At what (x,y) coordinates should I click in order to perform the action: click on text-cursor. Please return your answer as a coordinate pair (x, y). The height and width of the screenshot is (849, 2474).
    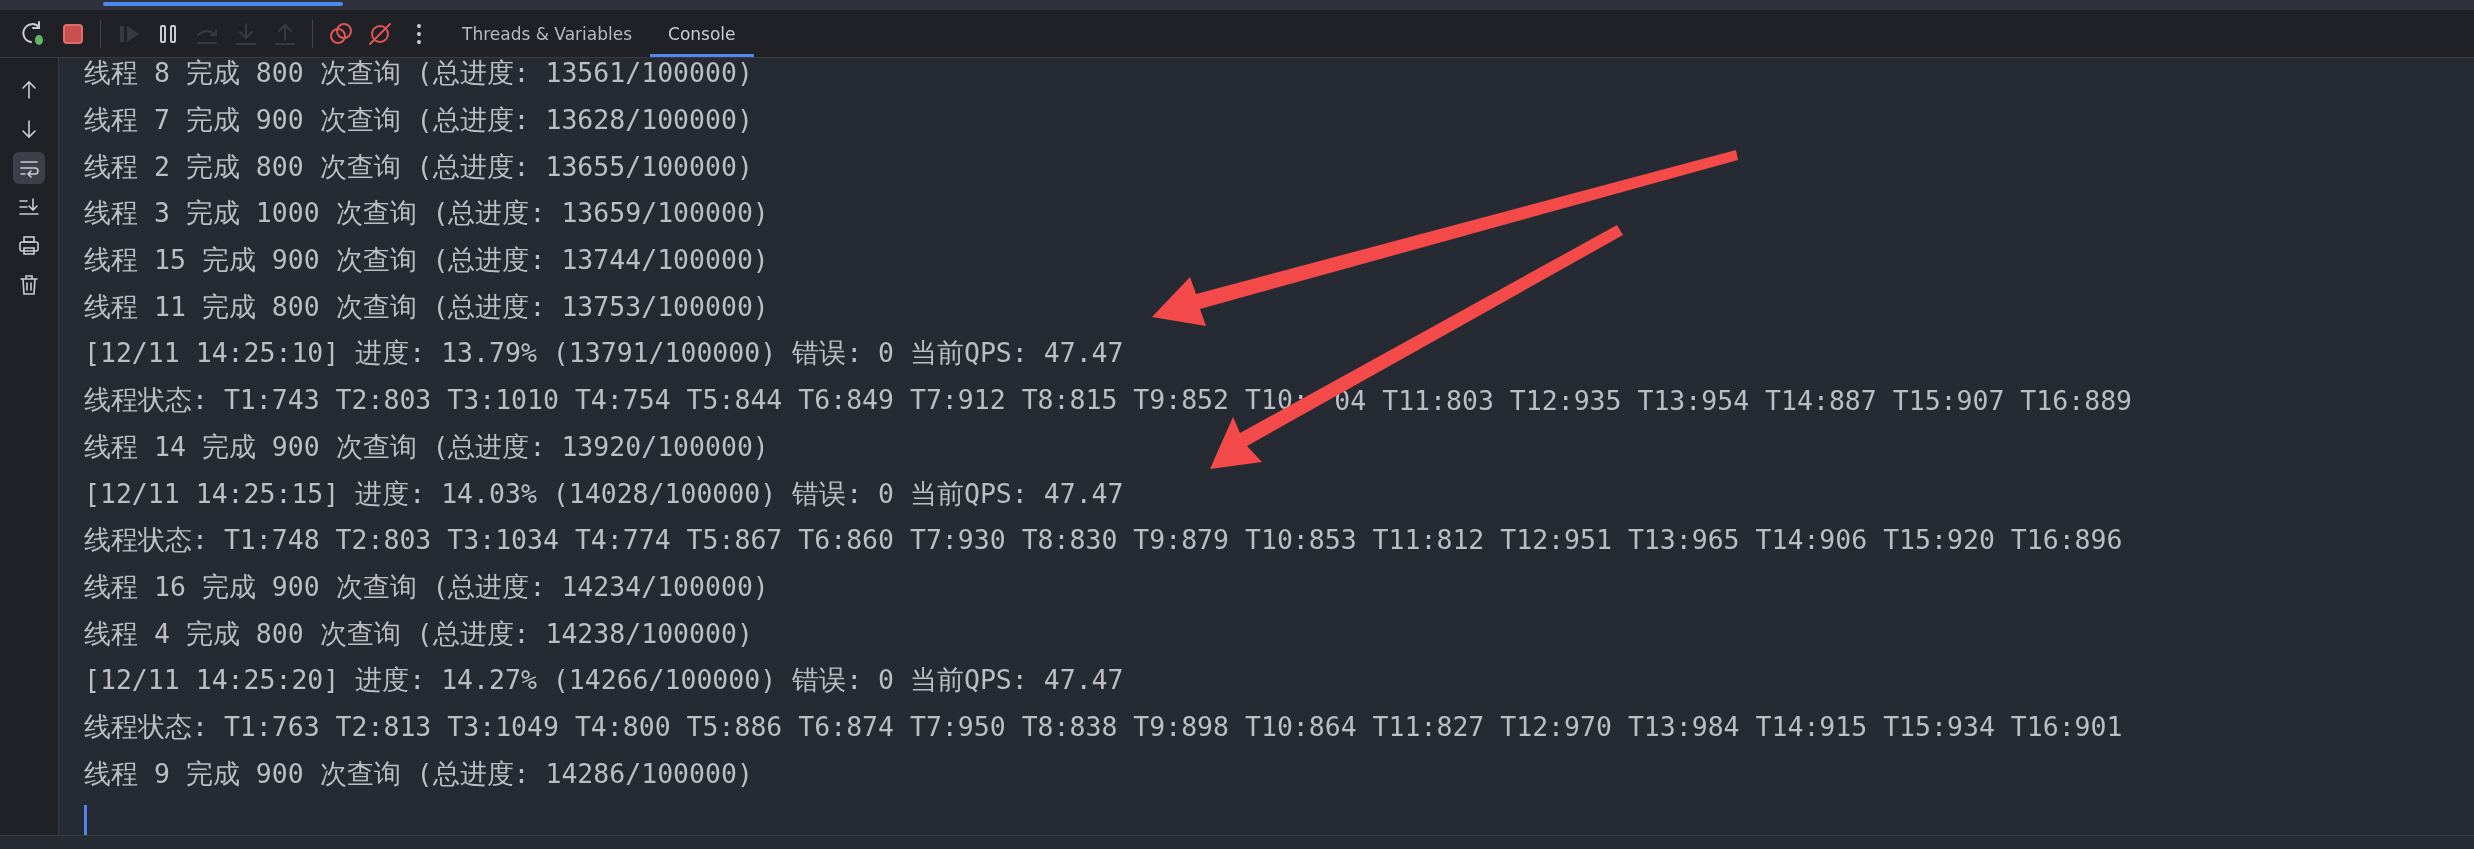
    Looking at the image, I should click on (85, 820).